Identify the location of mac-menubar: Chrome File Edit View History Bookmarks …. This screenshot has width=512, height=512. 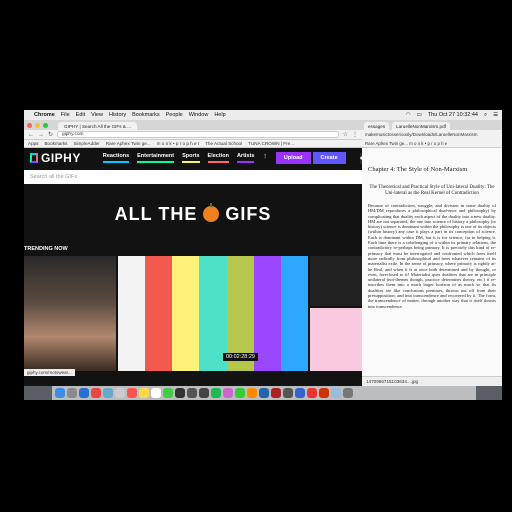
(263, 115).